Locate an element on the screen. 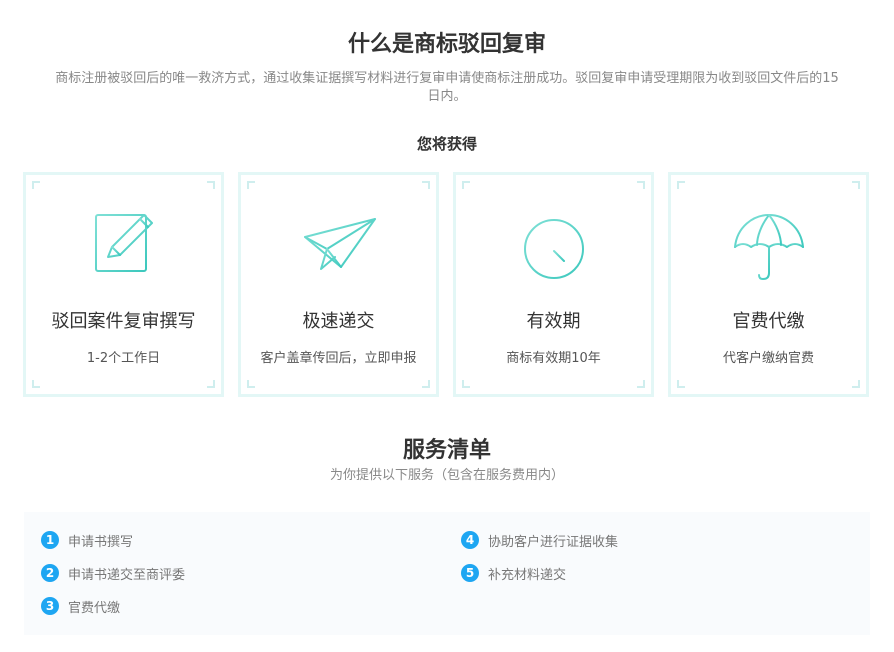 This screenshot has height=652, width=894. service-item-label: 申请书撰写 is located at coordinates (101, 542).